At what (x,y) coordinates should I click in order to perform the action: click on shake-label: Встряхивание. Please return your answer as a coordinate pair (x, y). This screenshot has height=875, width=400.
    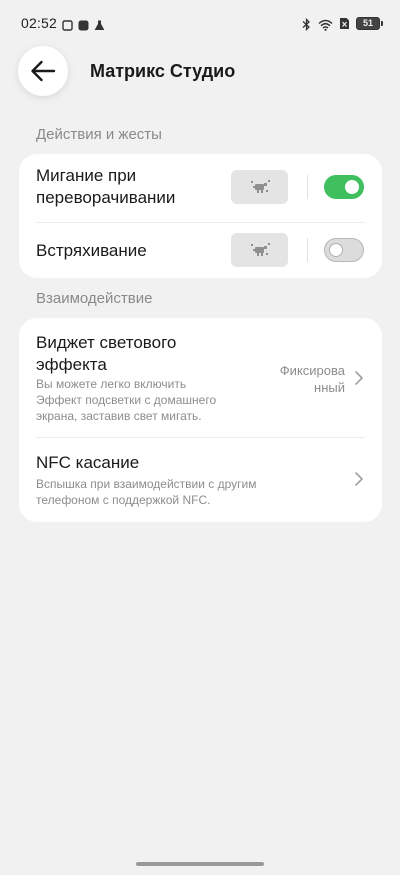
    Looking at the image, I should click on (91, 250).